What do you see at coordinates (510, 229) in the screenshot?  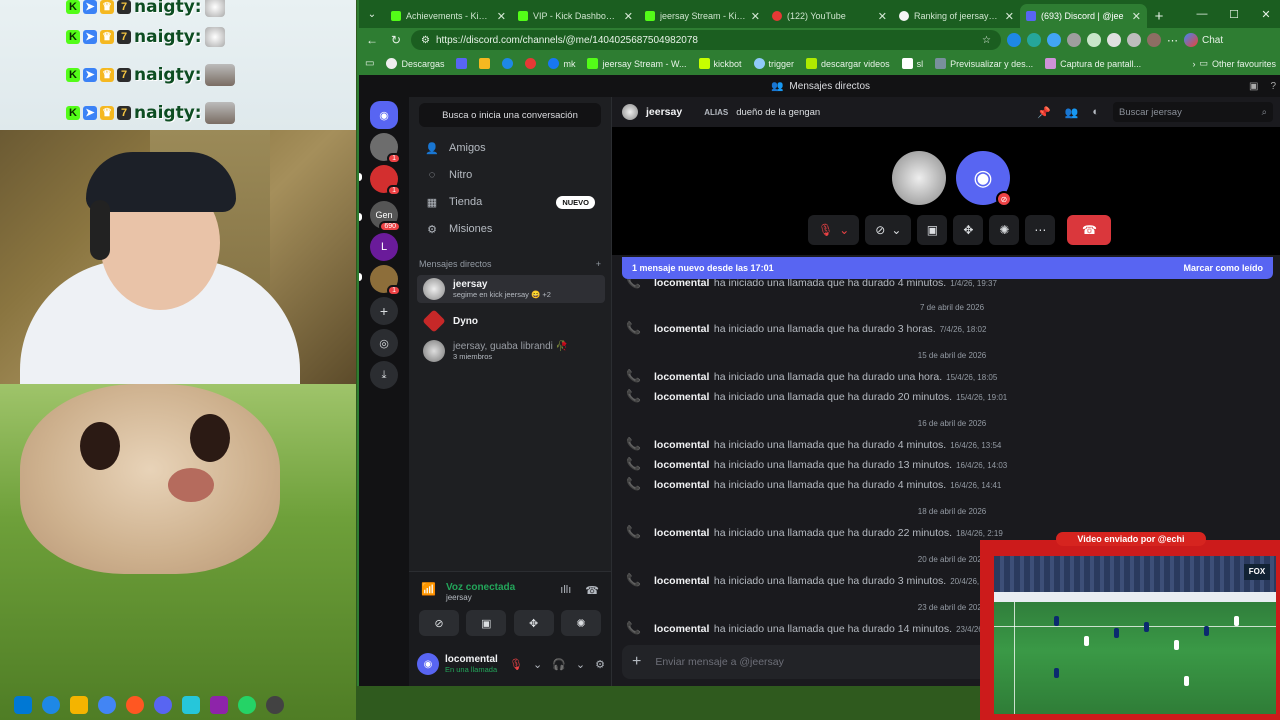 I see `nav-quests: ⚙ Misiones` at bounding box center [510, 229].